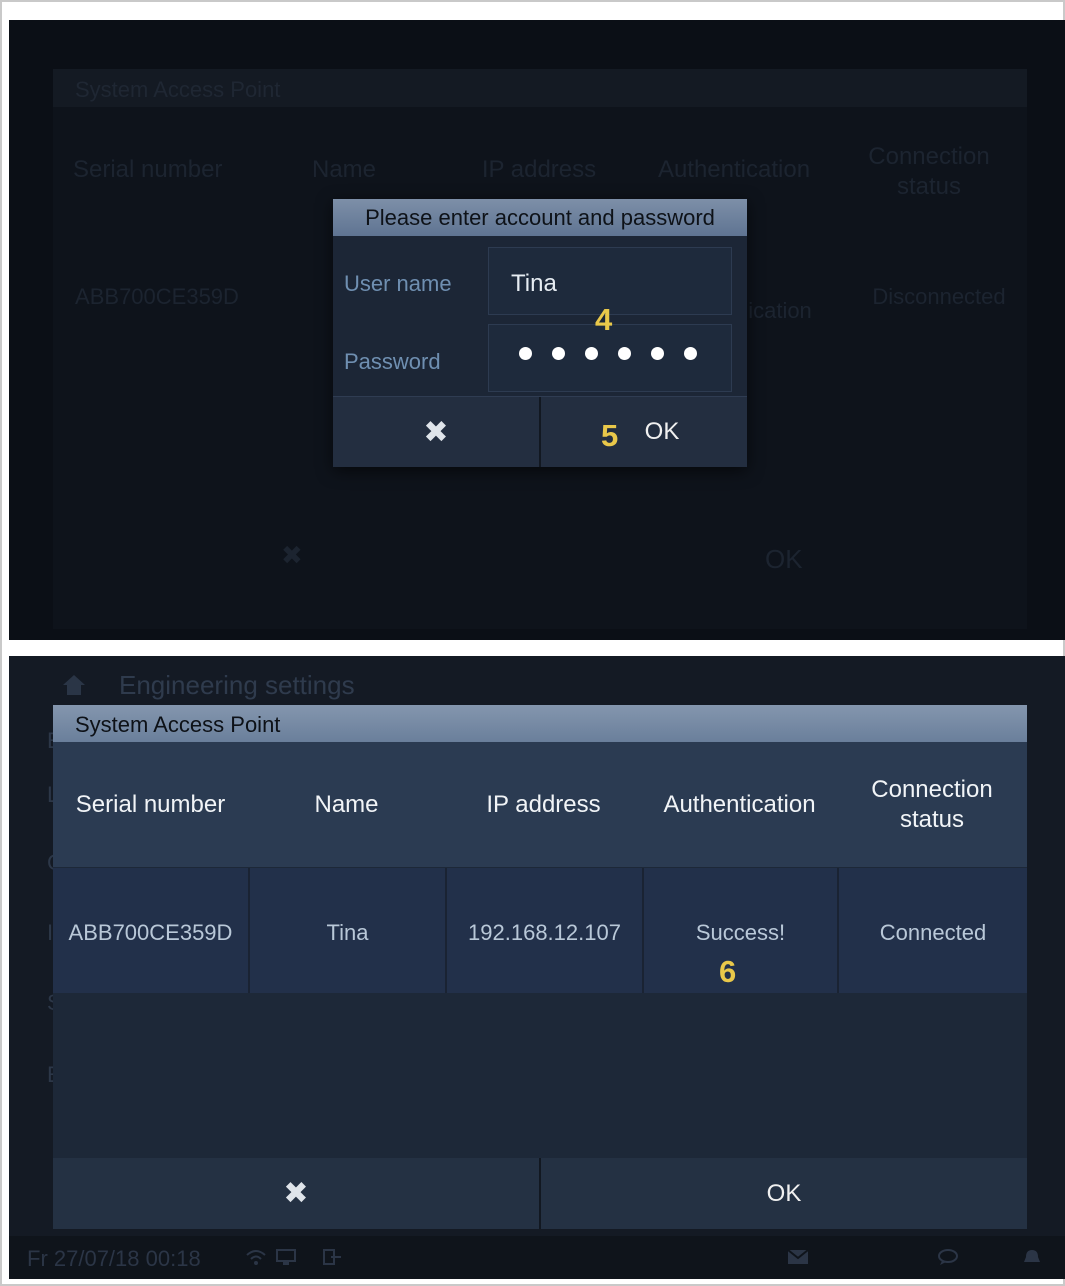 The height and width of the screenshot is (1286, 1065). Describe the element at coordinates (537, 1257) in the screenshot. I see `status-bar: Fr 27/07/18 00:18` at that location.